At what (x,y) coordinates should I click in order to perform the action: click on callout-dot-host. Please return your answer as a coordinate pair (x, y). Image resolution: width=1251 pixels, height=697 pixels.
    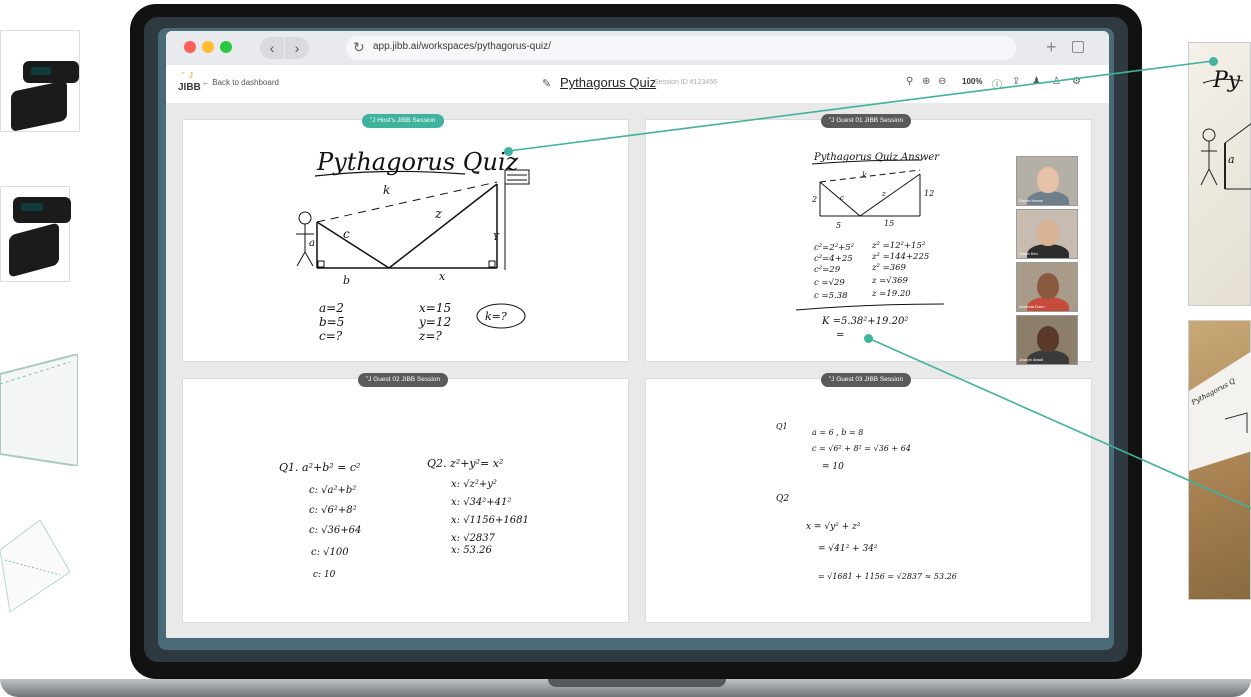
    Looking at the image, I should click on (508, 151).